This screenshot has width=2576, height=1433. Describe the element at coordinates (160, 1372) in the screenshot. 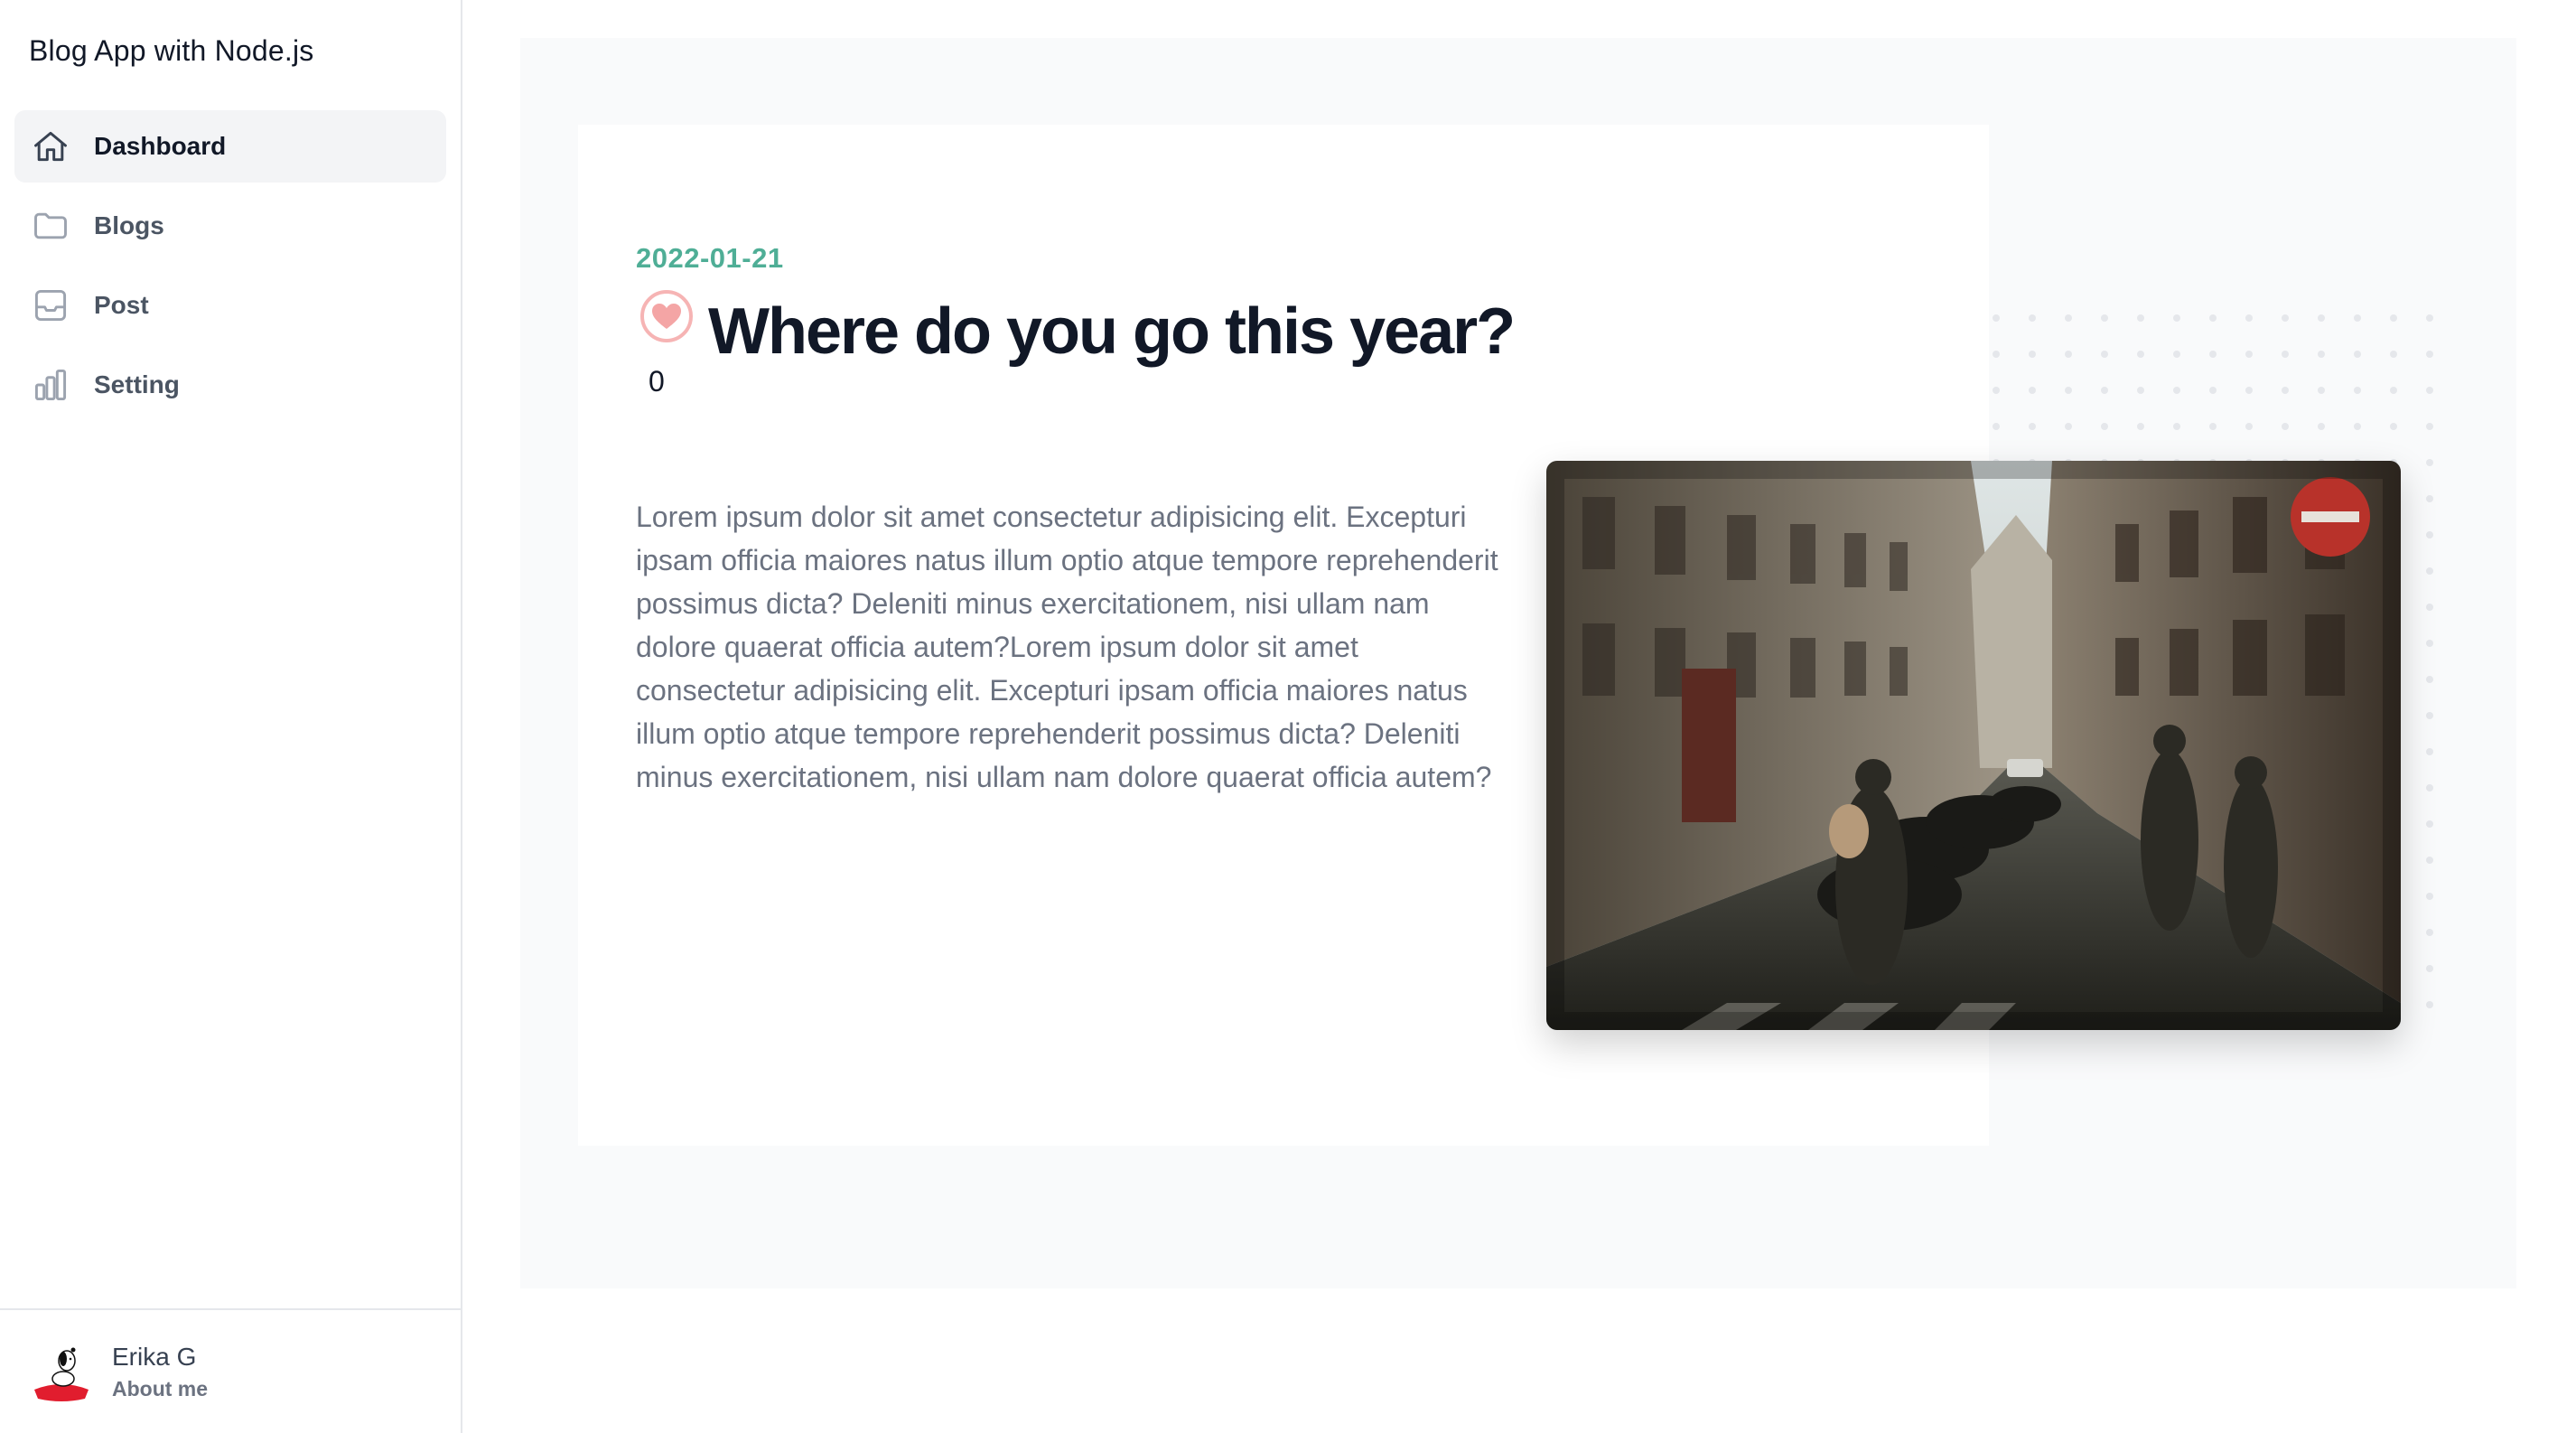

I see `profile-text: Erika G About me` at that location.